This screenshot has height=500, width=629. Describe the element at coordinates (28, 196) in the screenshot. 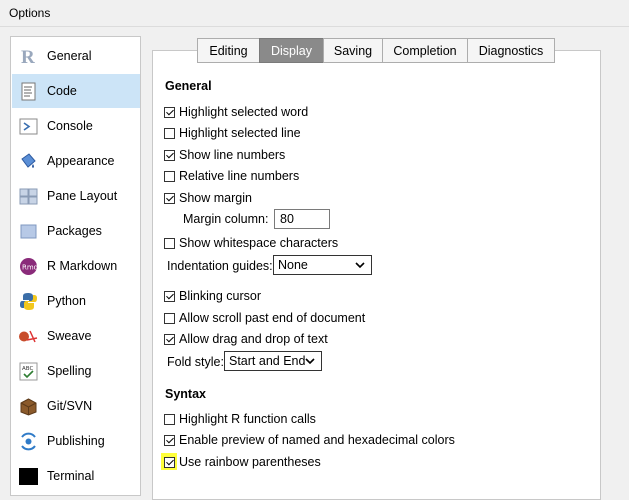

I see `pane-layout-icon` at that location.